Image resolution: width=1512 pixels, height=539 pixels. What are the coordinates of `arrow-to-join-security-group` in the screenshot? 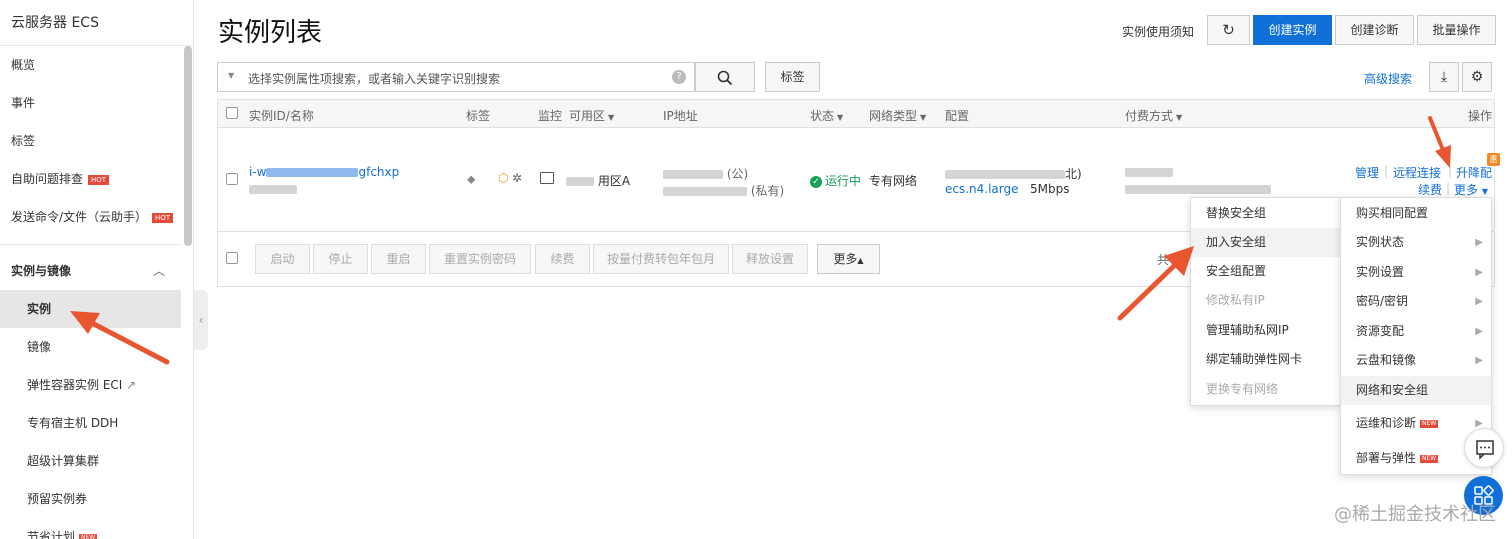 It's located at (1155, 283).